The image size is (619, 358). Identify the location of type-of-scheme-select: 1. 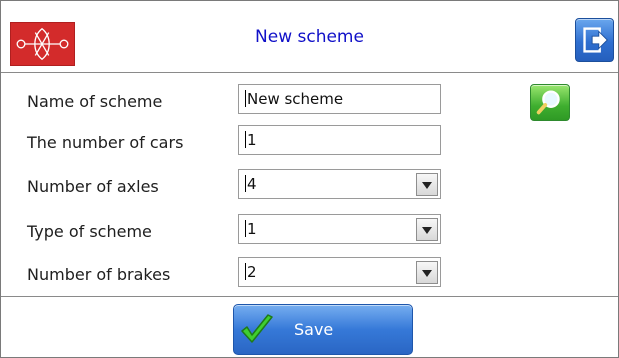
(339, 229).